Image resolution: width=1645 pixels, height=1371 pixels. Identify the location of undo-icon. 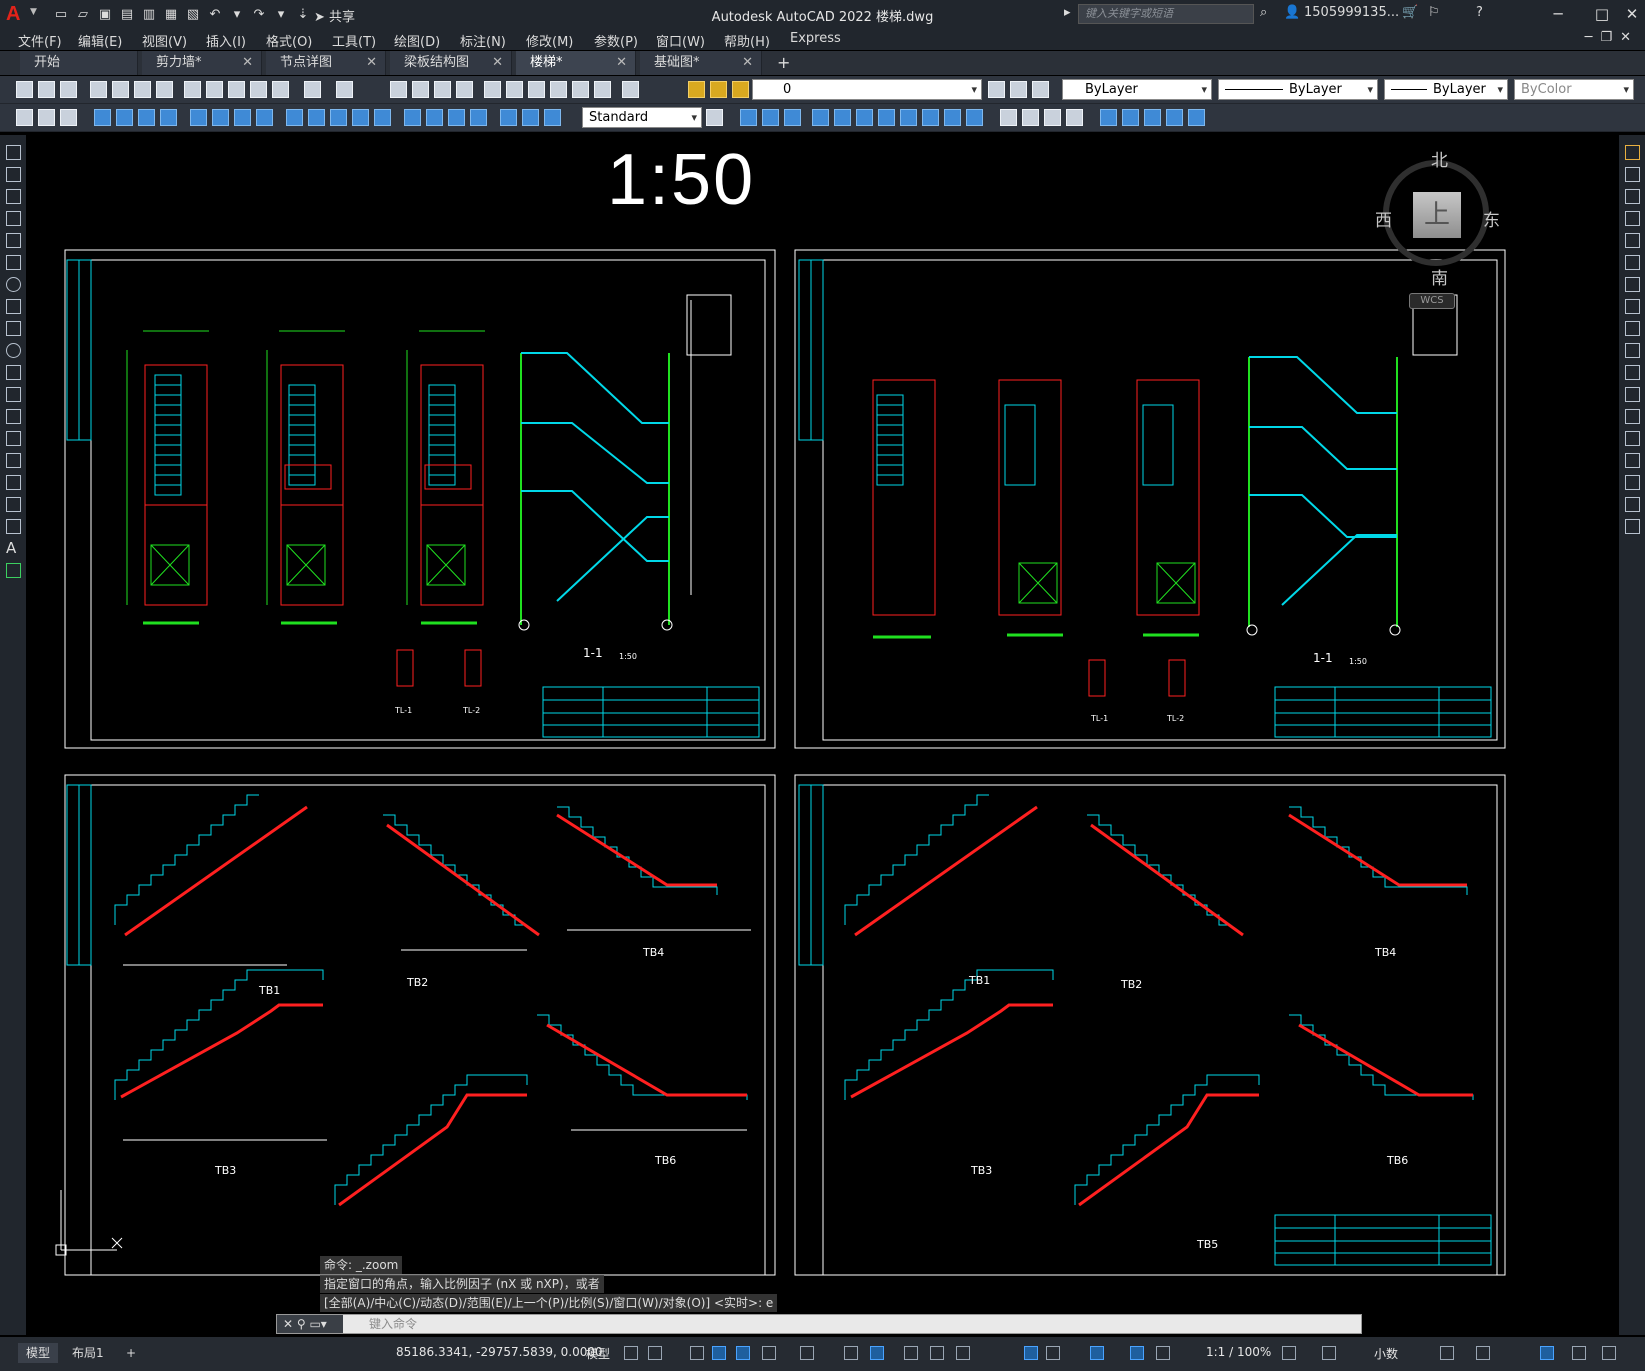
(312, 89).